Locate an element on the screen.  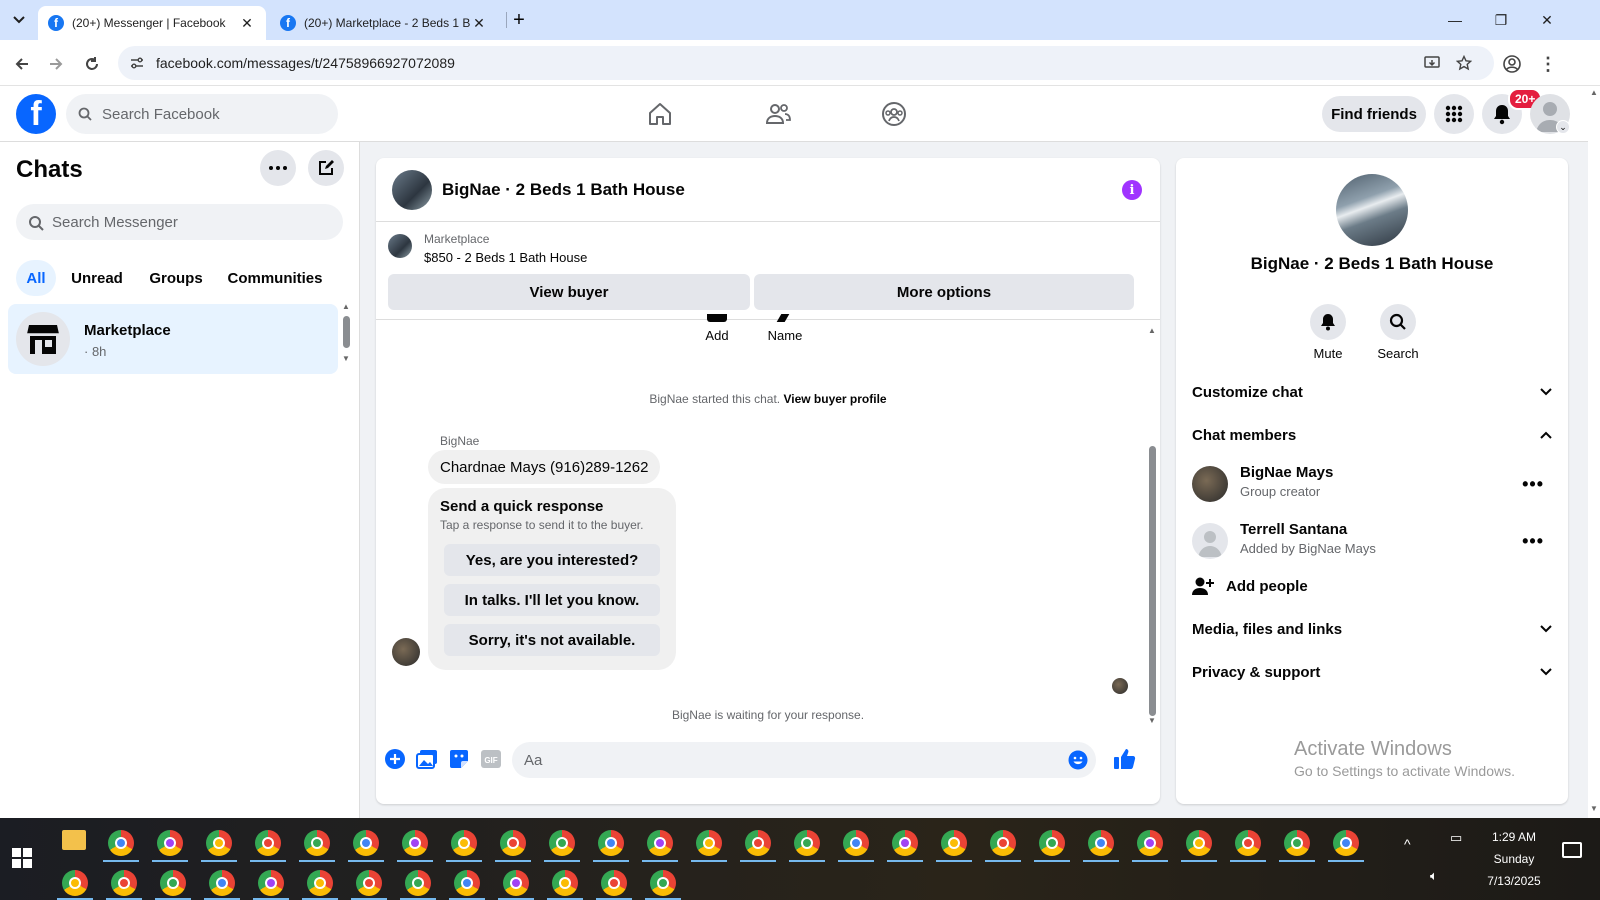
file-explorer-icon is located at coordinates (74, 840).